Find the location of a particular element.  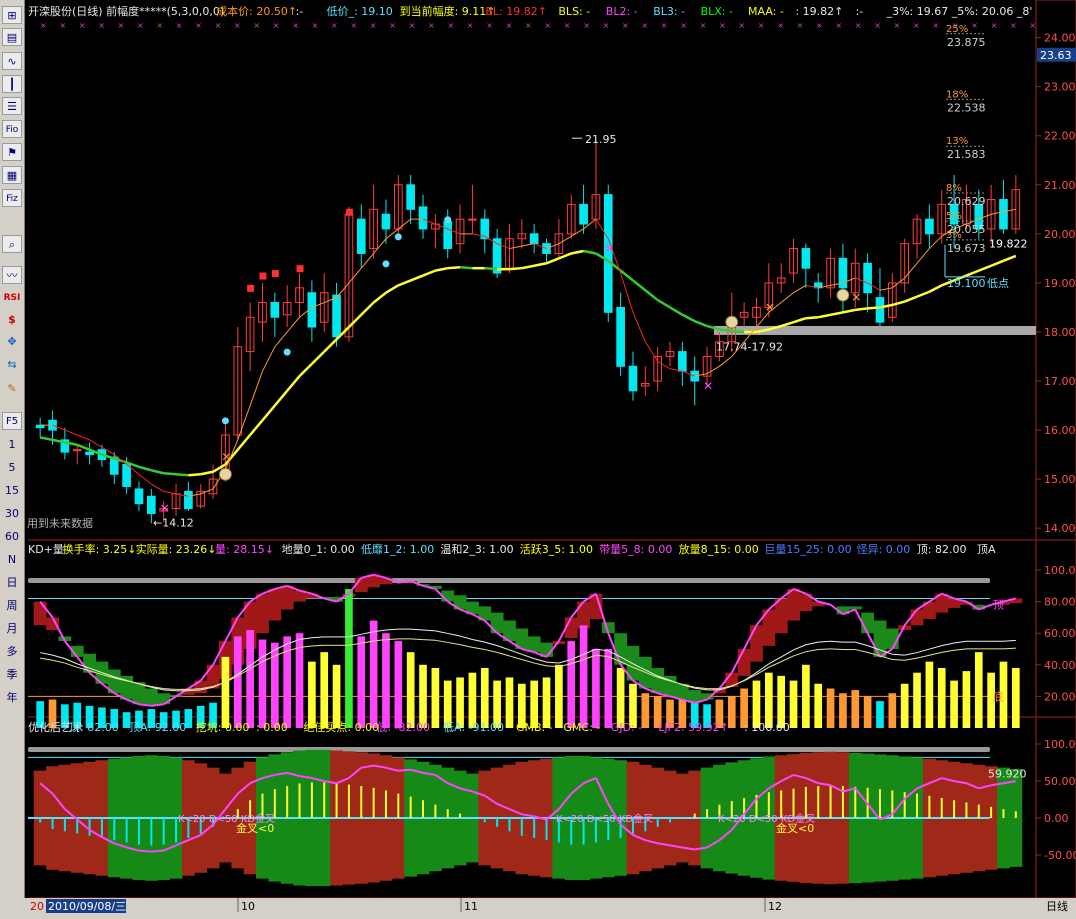

price-tick-label: 23.00 is located at coordinates (1060, 87).